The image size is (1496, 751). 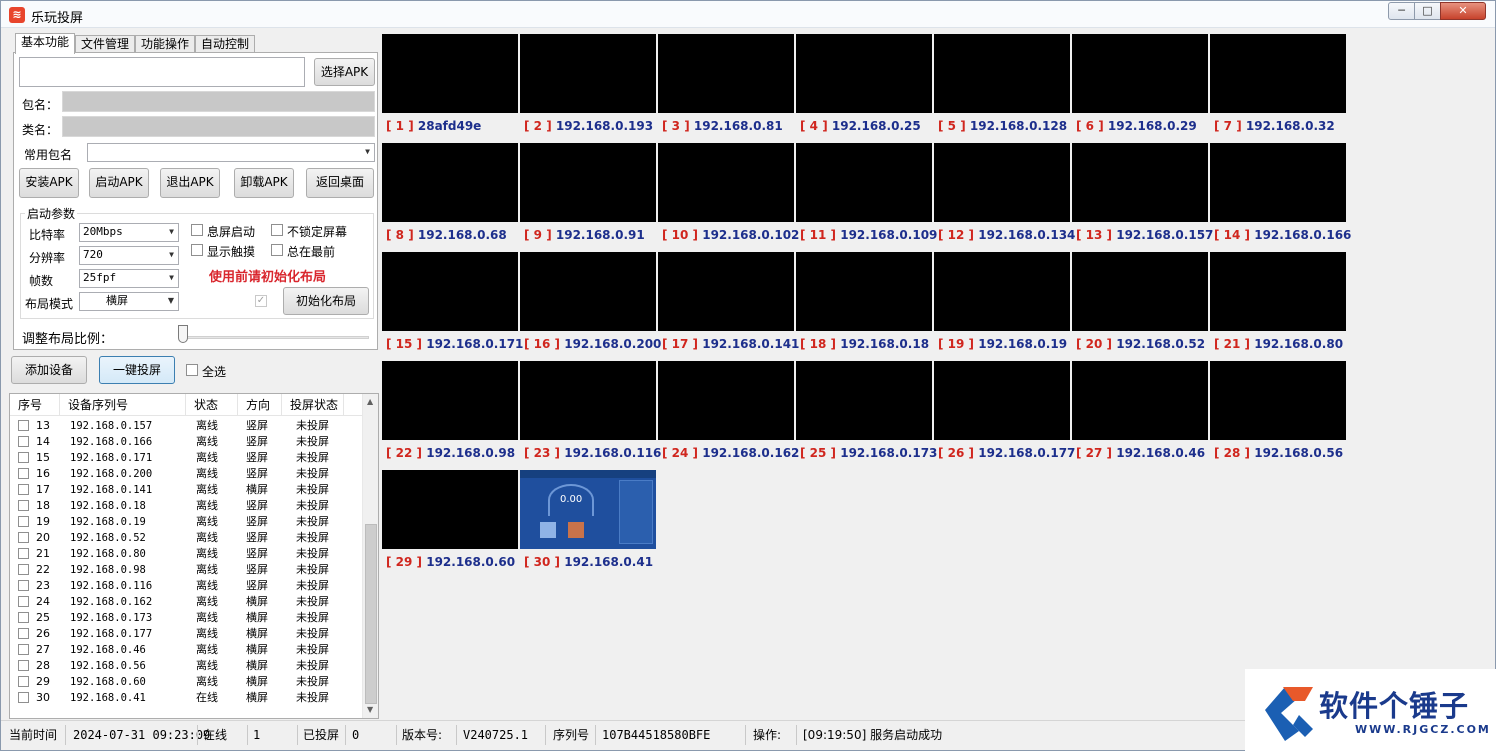 What do you see at coordinates (344, 72) in the screenshot?
I see `select-apk-button: 选择APK` at bounding box center [344, 72].